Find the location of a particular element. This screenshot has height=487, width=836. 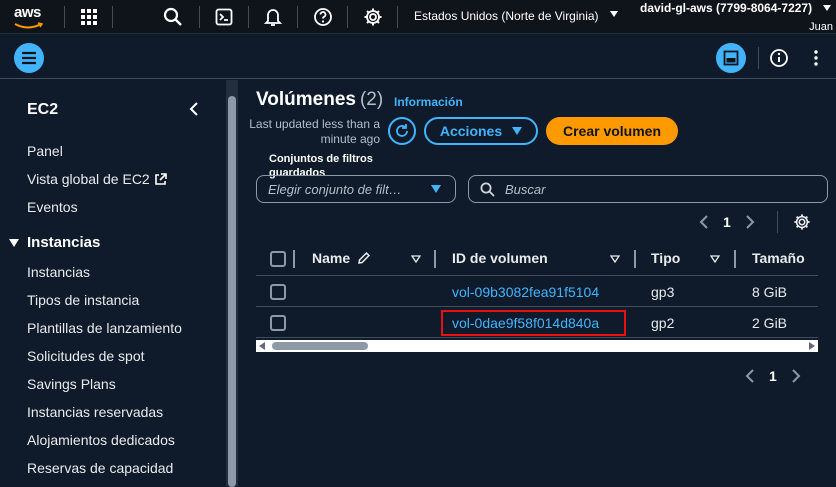

sidebar-title: EC2 is located at coordinates (42, 110).